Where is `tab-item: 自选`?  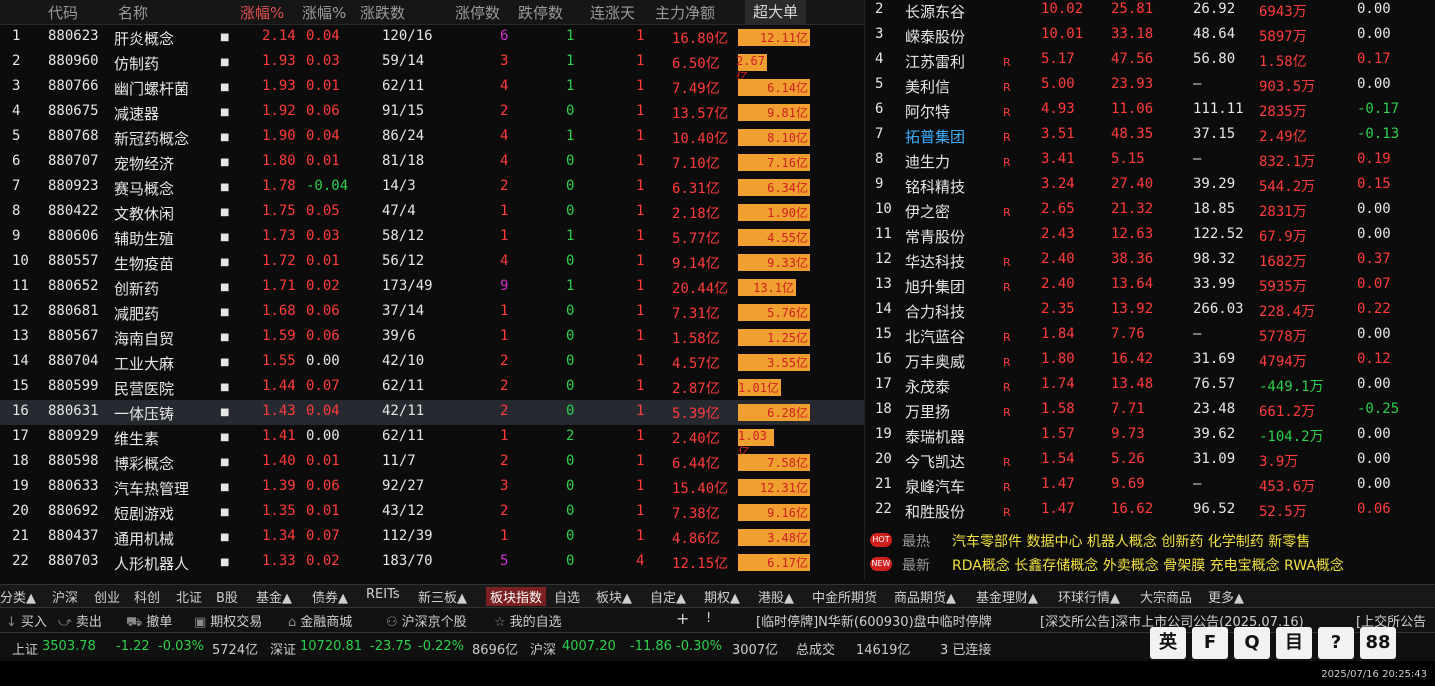
tab-item: 自选 is located at coordinates (567, 596).